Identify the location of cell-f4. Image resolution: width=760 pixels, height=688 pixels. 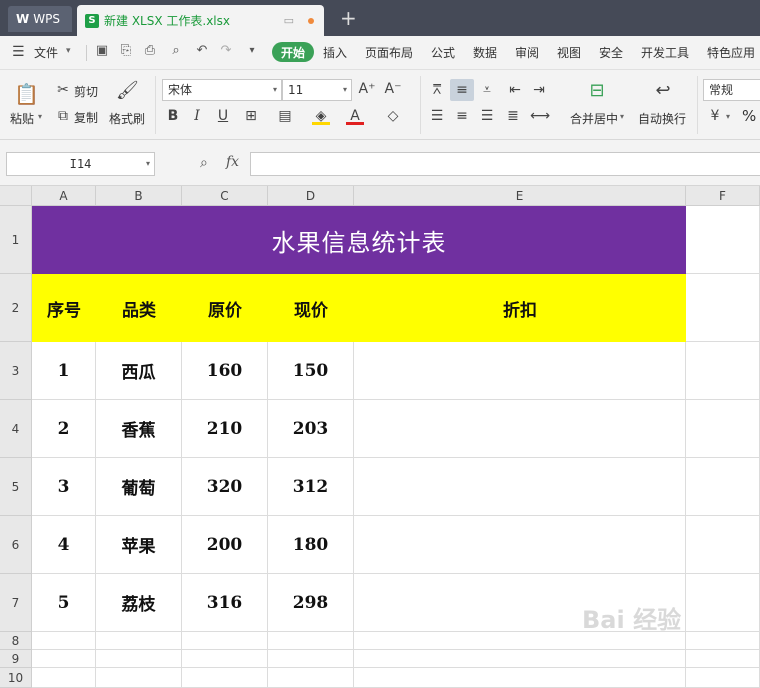
(723, 429).